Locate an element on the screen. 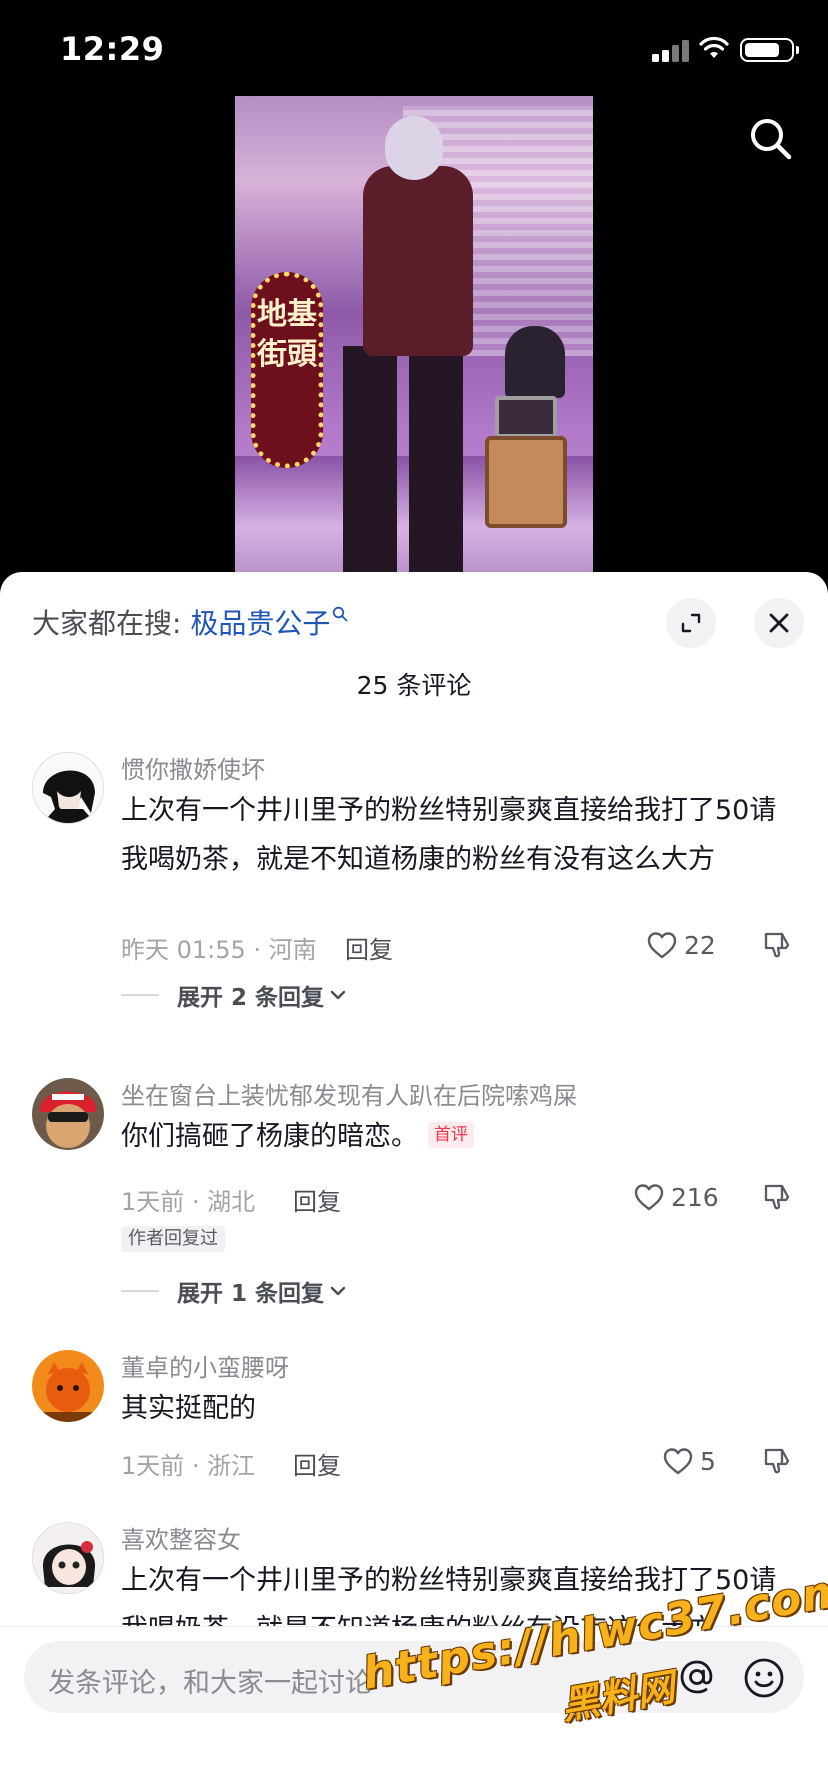  like-count: 5 is located at coordinates (708, 1461).